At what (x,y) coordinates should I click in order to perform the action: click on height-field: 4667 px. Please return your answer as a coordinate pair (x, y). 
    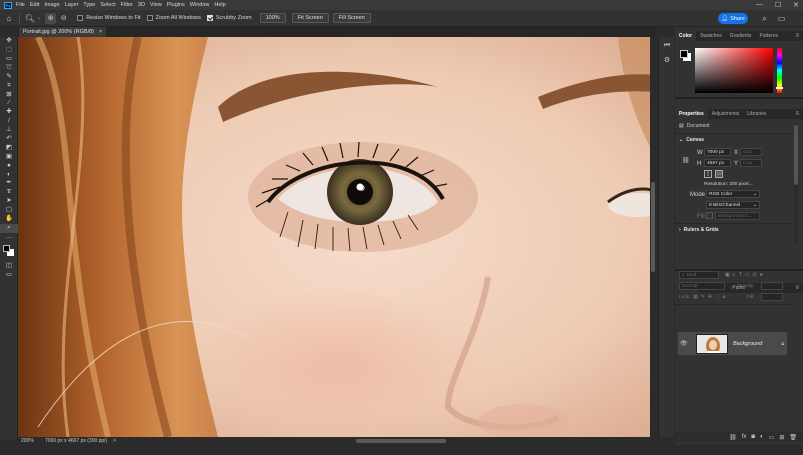
    Looking at the image, I should click on (717, 163).